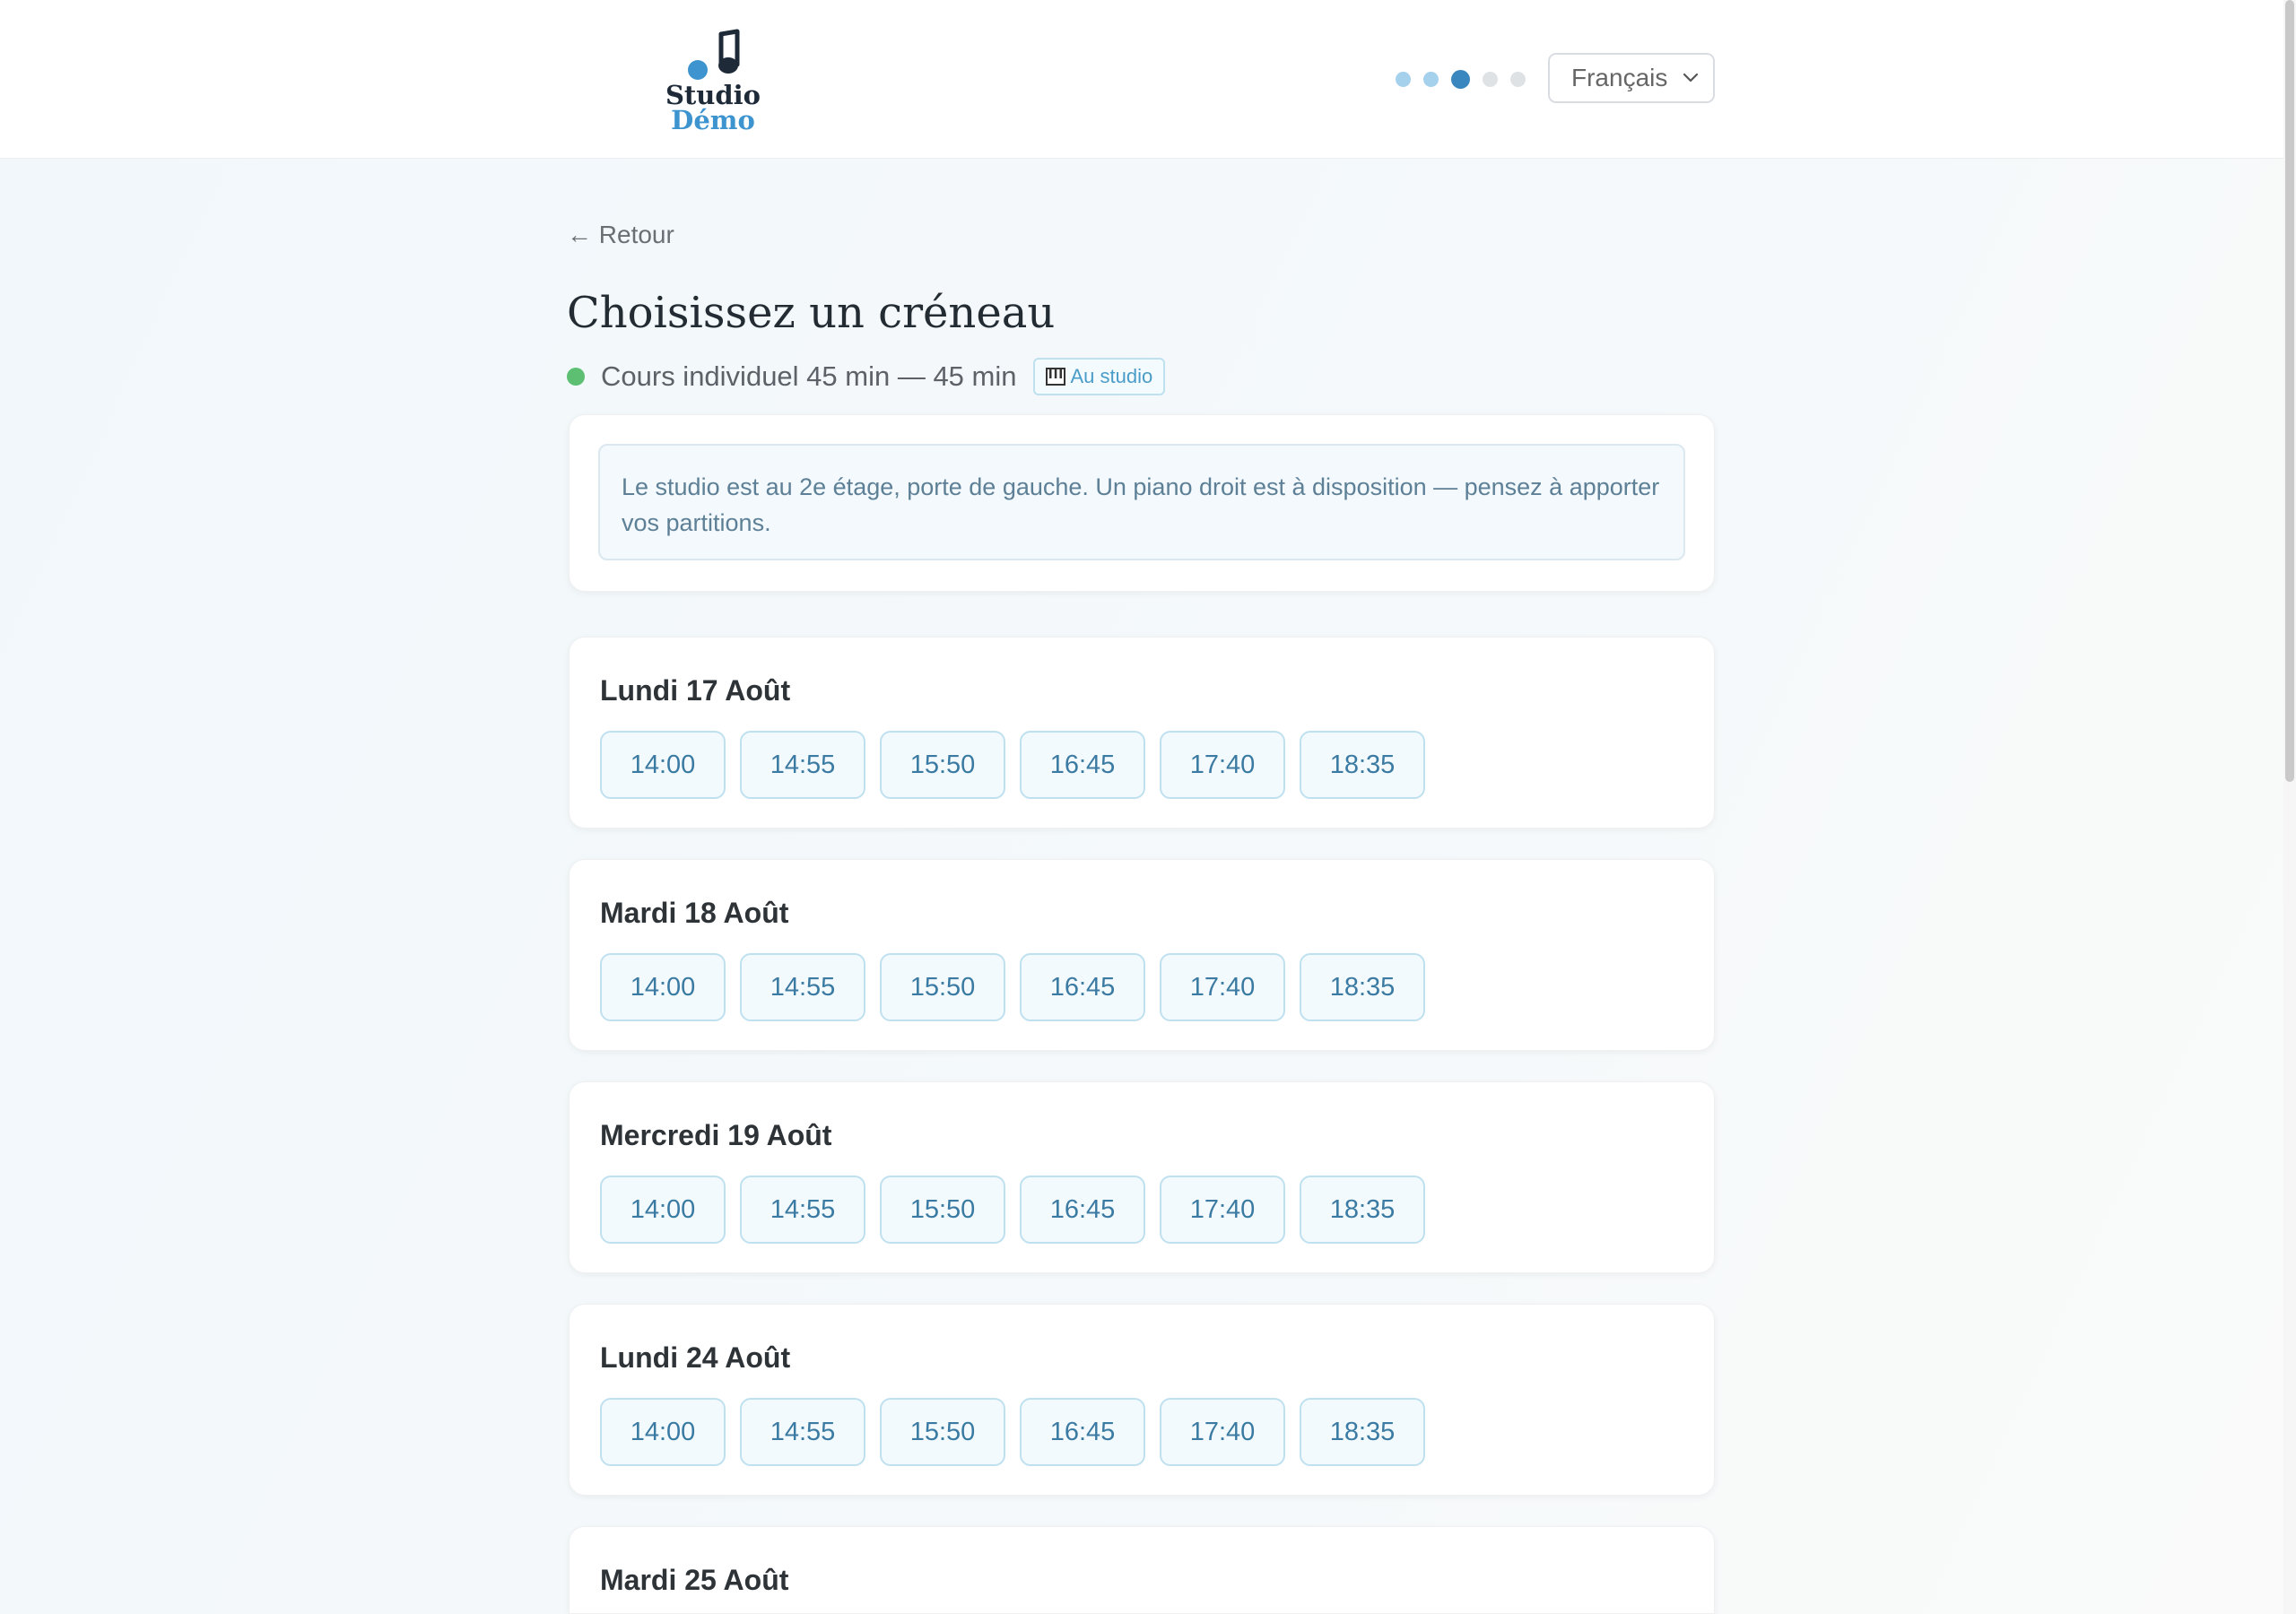  I want to click on chevron-down-icon, so click(1691, 77).